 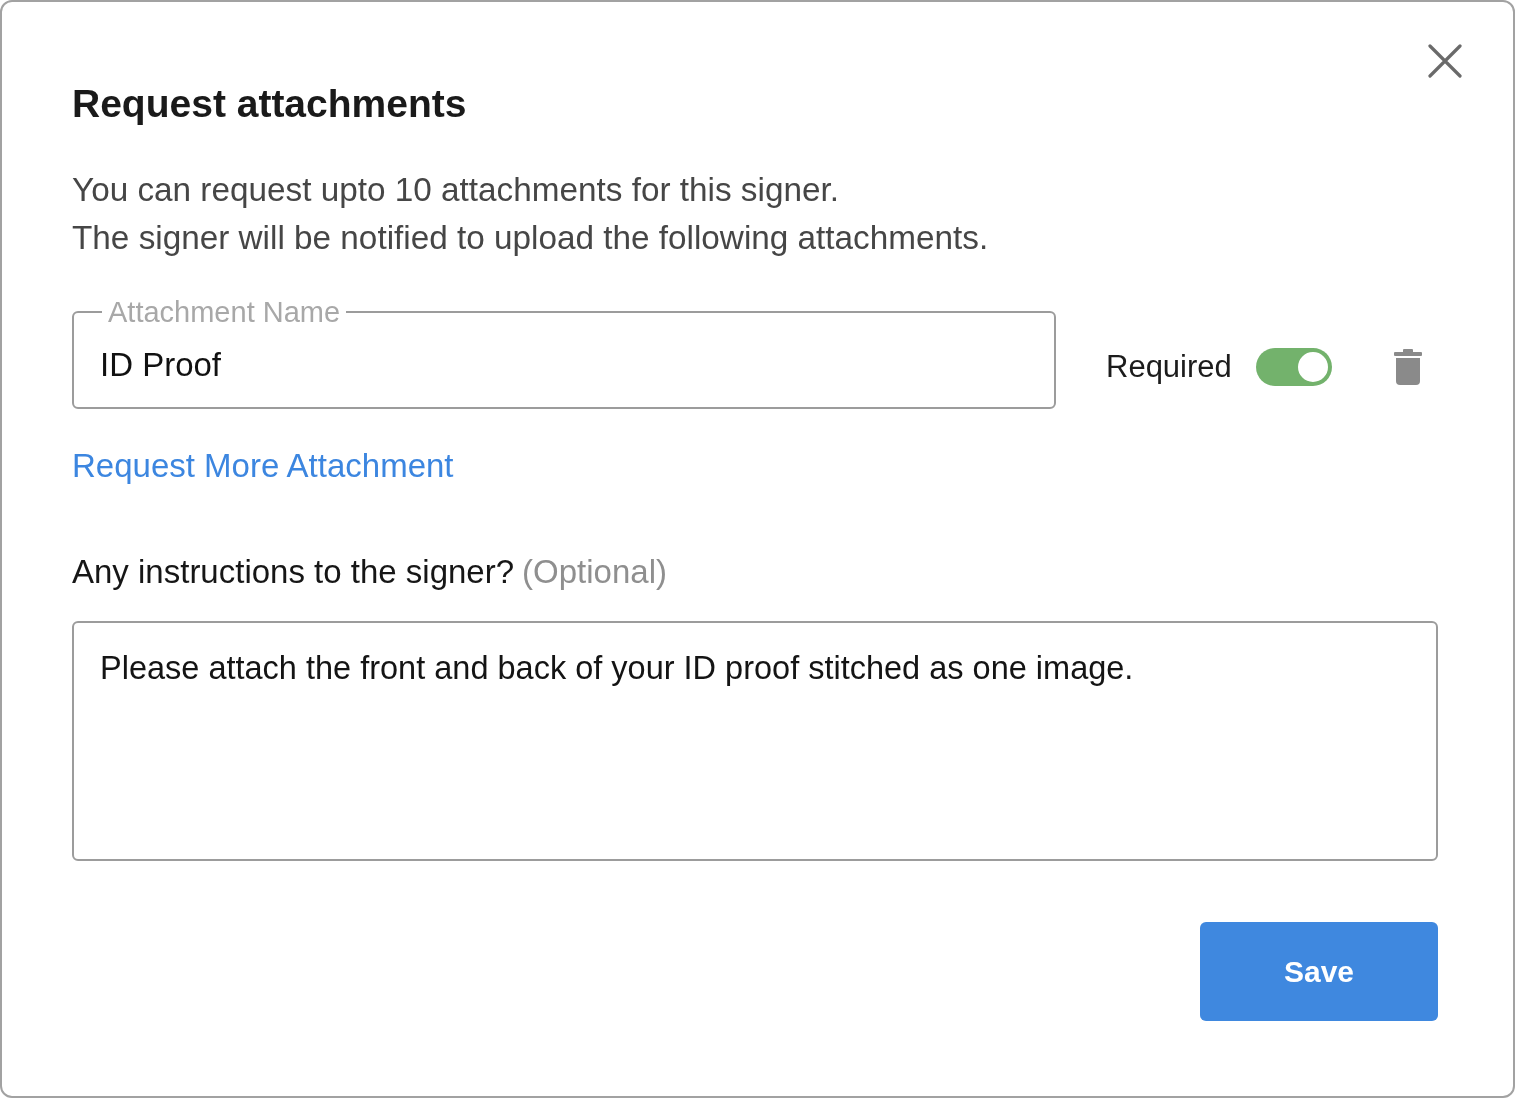 What do you see at coordinates (1169, 367) in the screenshot?
I see `required-label: Required` at bounding box center [1169, 367].